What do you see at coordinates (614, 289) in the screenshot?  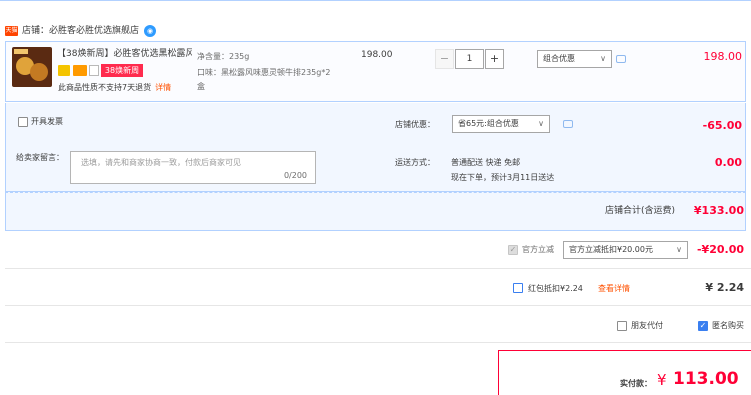 I see `red-packet-details-link: 查看详情` at bounding box center [614, 289].